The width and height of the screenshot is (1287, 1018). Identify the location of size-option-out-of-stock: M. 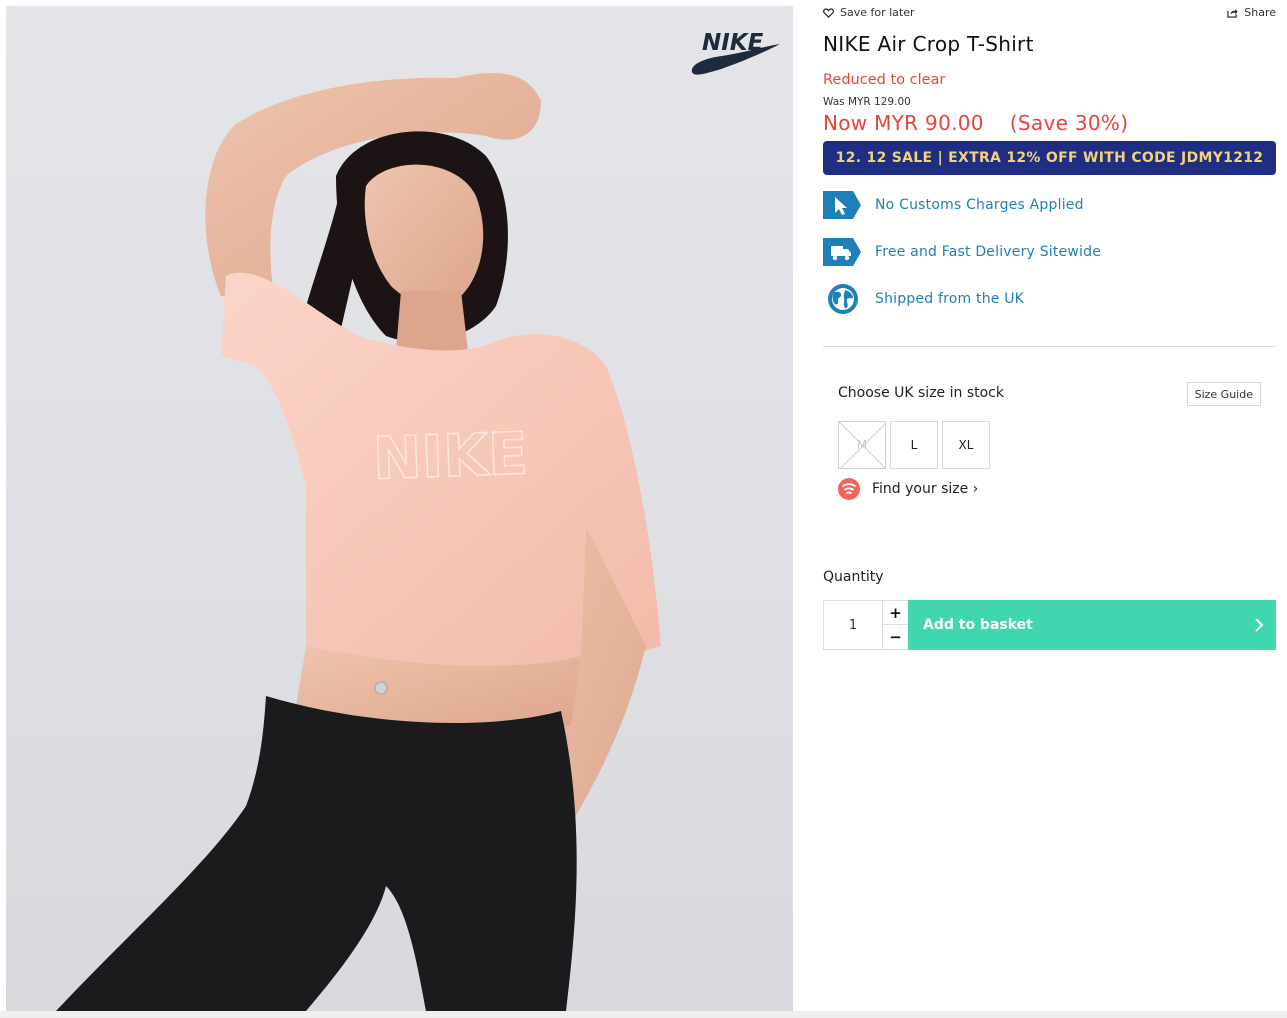
(862, 445).